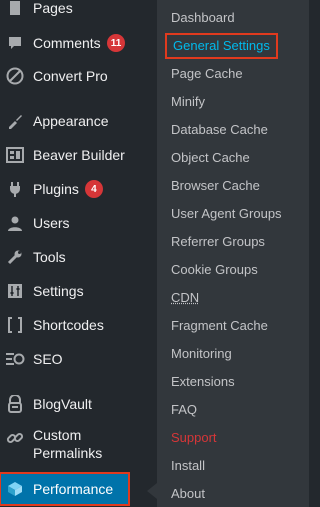 The image size is (320, 507). I want to click on submenu-about: About, so click(188, 494).